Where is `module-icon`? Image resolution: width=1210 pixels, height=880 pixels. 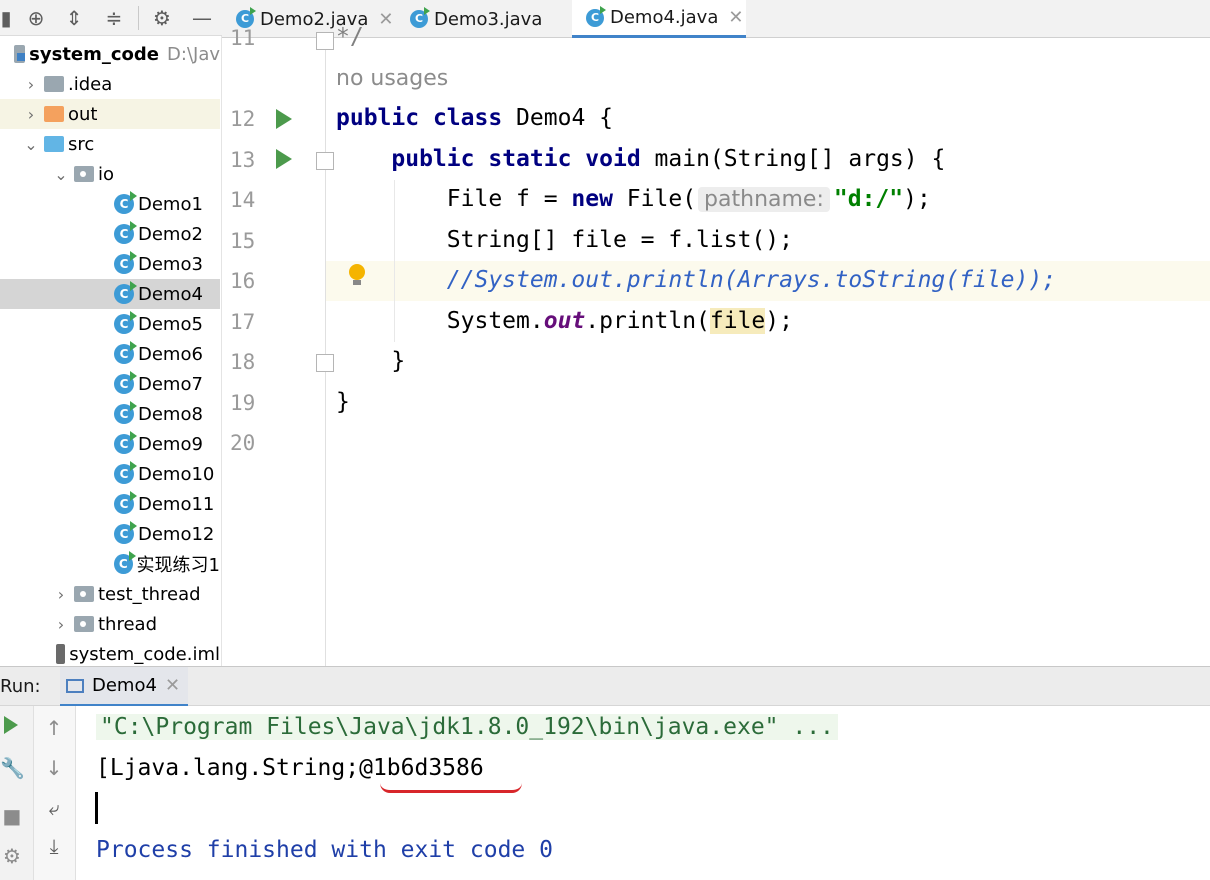 module-icon is located at coordinates (20, 54).